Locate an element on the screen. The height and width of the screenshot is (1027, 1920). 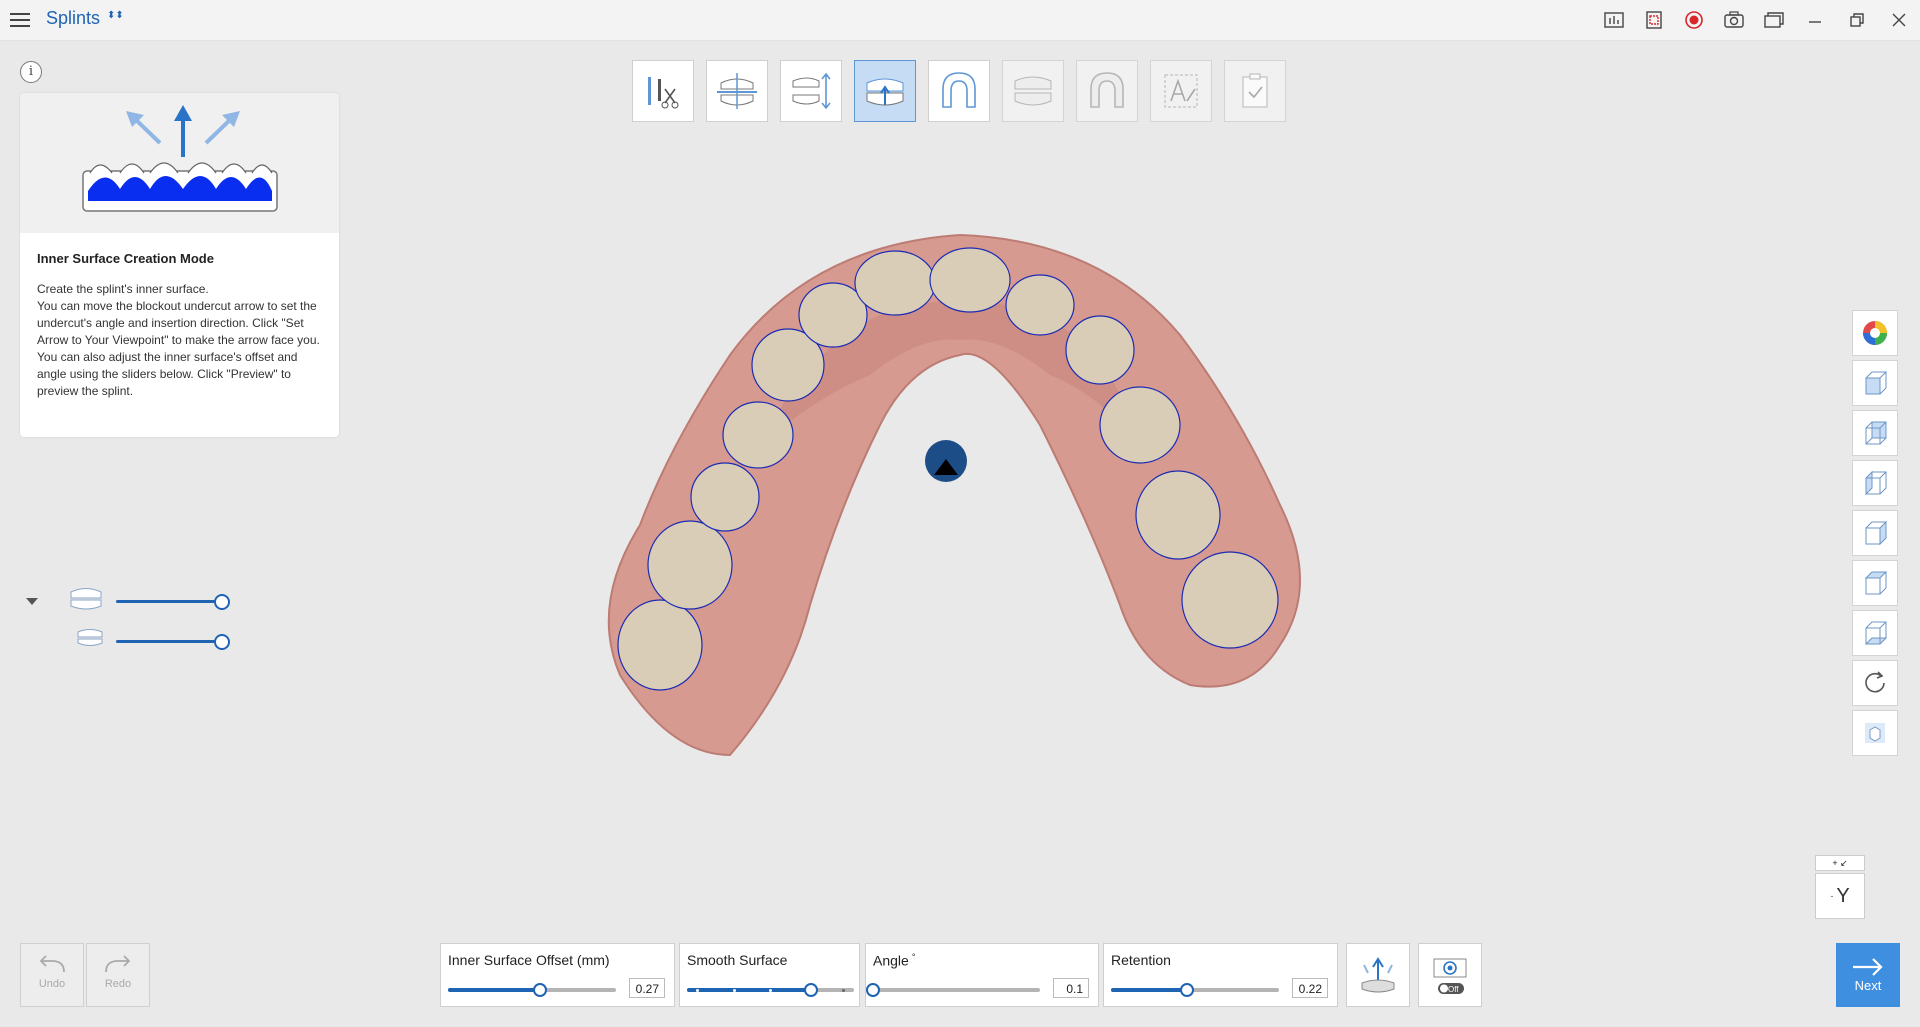
preview-toggle-button: Off is located at coordinates (1450, 975).